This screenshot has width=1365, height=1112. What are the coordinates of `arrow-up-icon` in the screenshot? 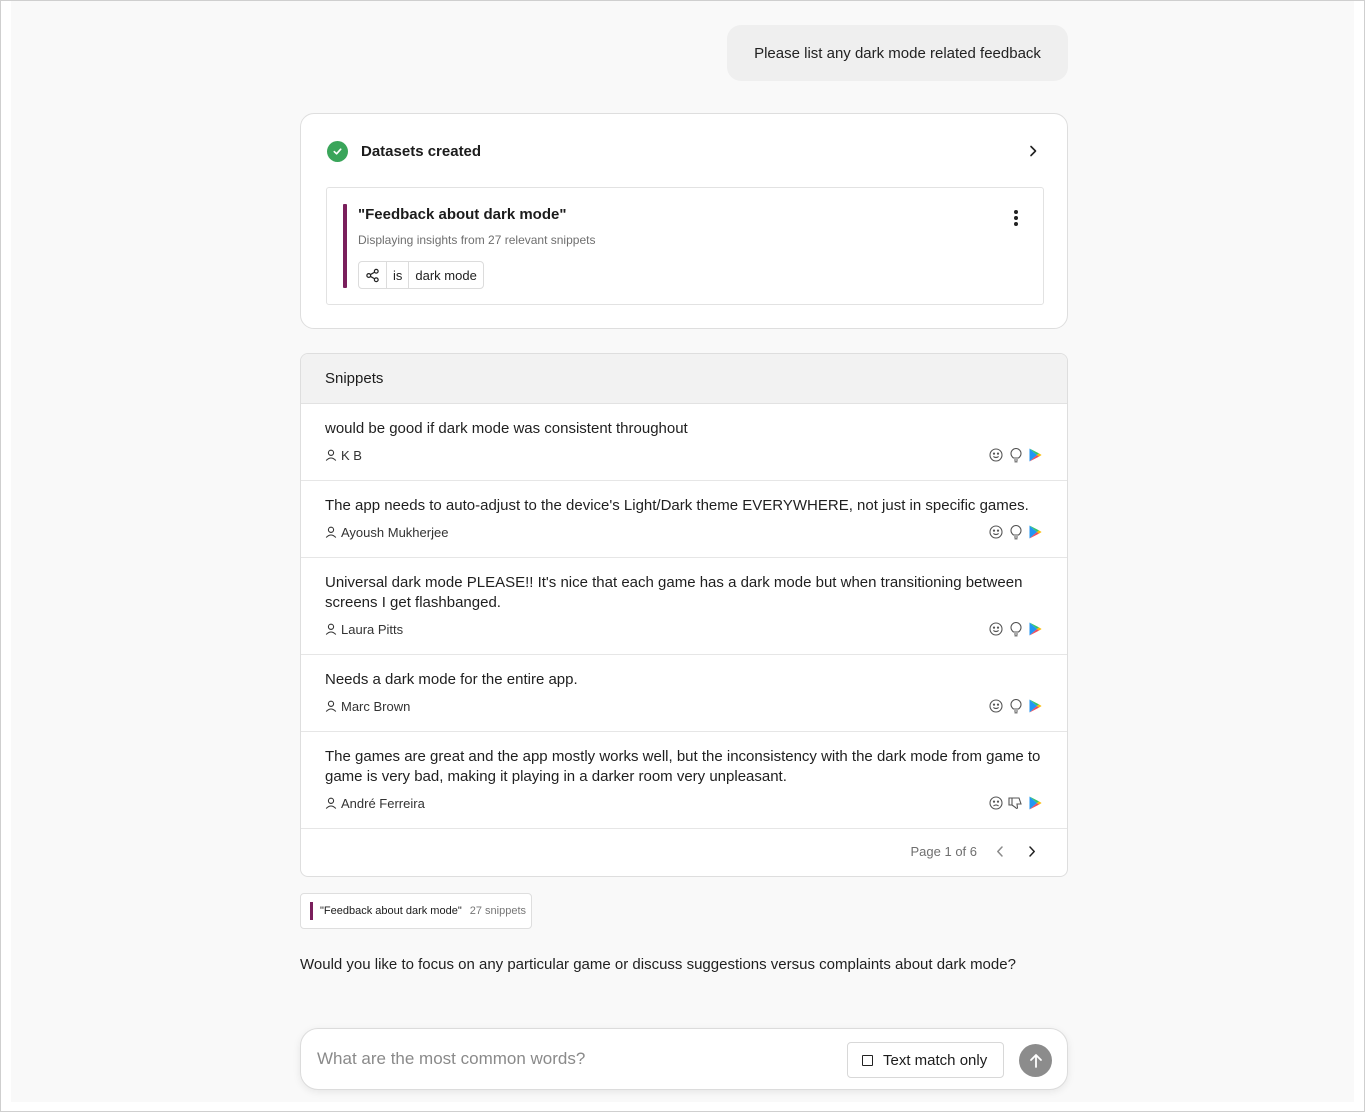 It's located at (1035, 1060).